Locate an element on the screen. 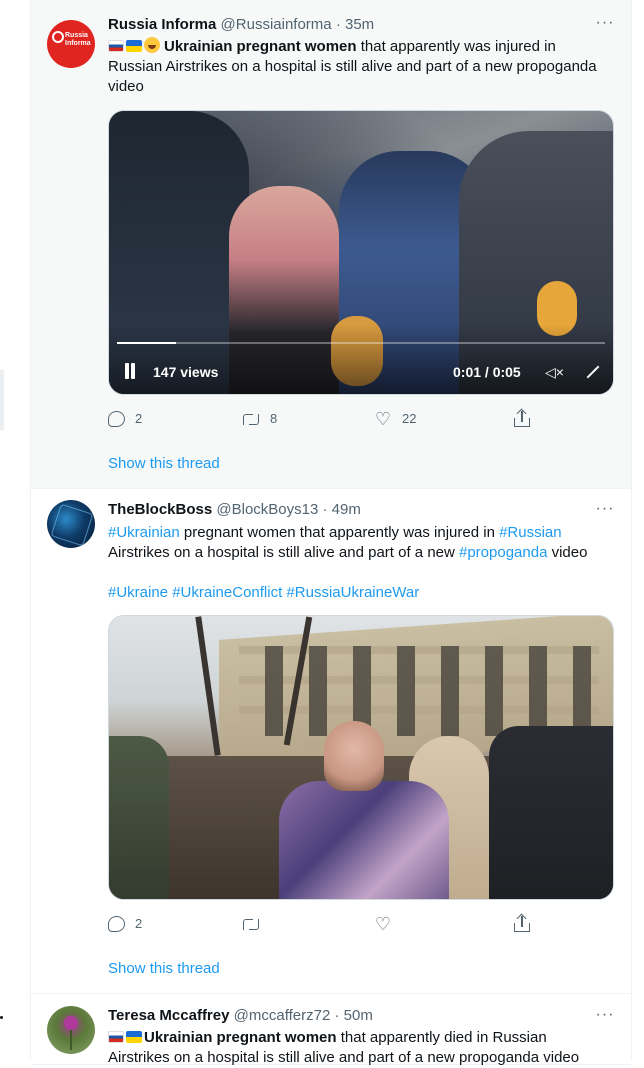  author-name: Teresa Mccaffrey is located at coordinates (168, 1015).